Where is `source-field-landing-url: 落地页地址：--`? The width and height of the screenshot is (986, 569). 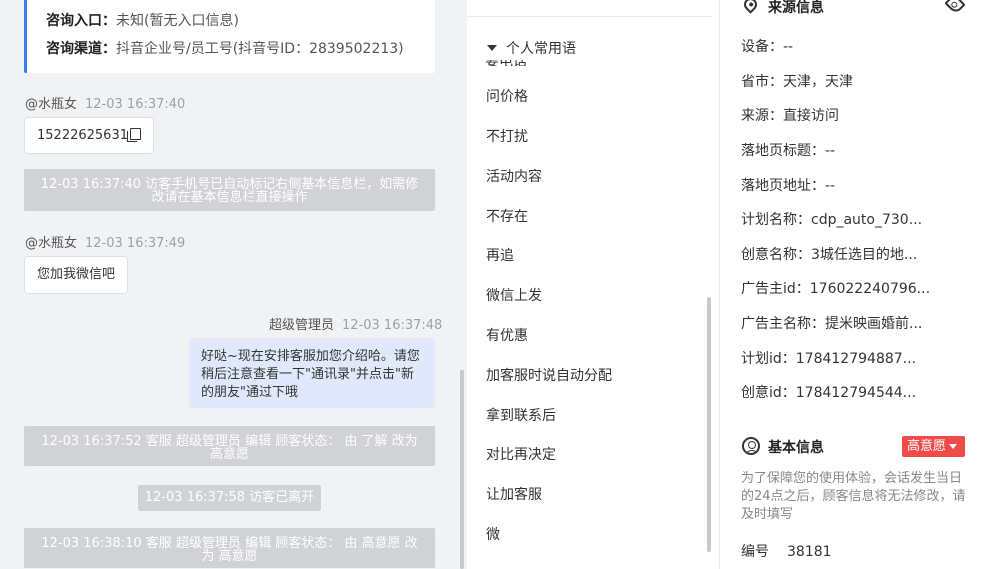 source-field-landing-url: 落地页地址：-- is located at coordinates (788, 186).